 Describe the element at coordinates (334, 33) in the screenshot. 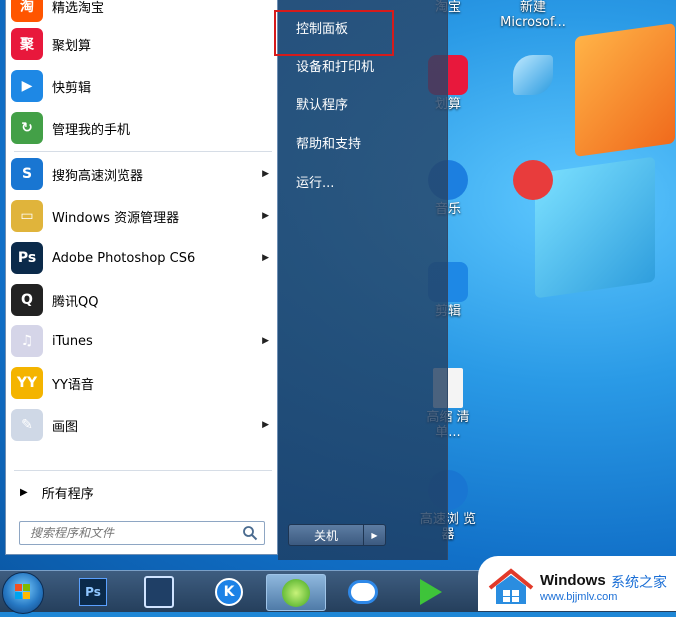

I see `control-panel-highlight-box` at that location.